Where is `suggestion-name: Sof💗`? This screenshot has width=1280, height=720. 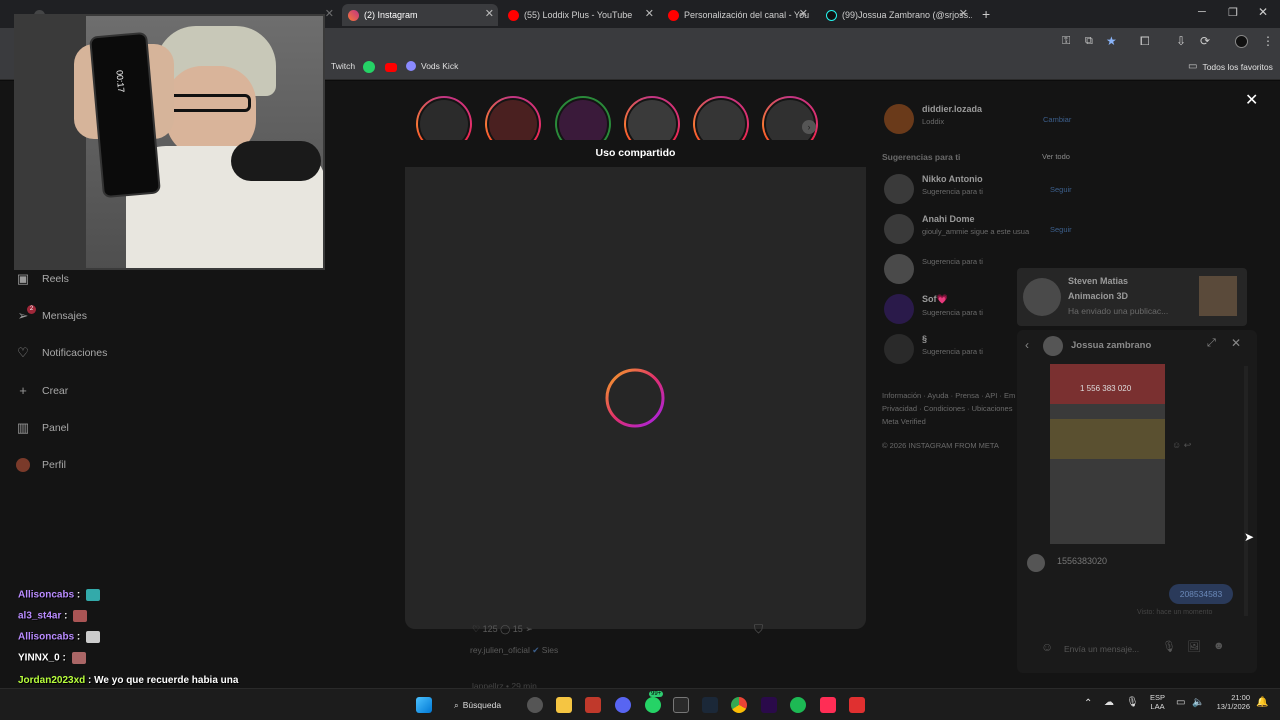
suggestion-name: Sof💗 is located at coordinates (952, 299).